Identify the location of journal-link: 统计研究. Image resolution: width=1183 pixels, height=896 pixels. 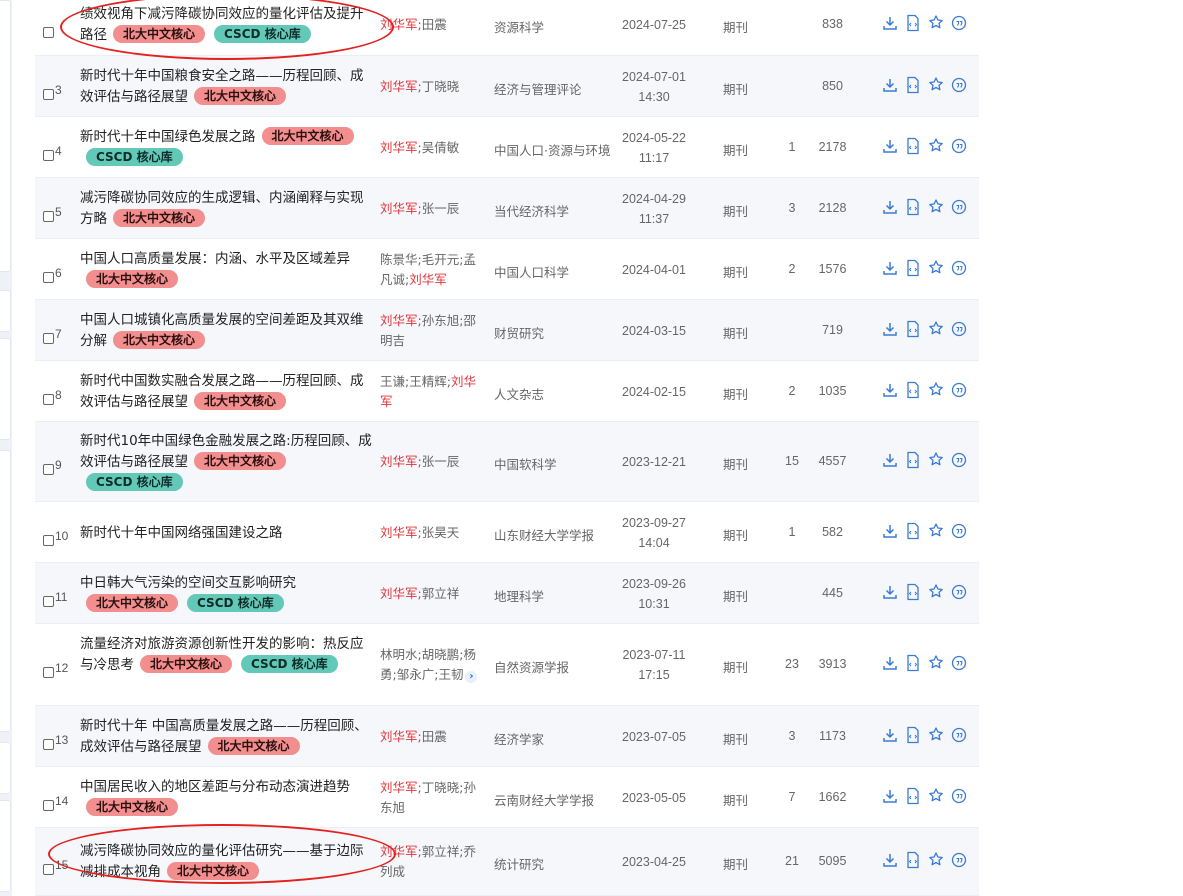
(551, 863).